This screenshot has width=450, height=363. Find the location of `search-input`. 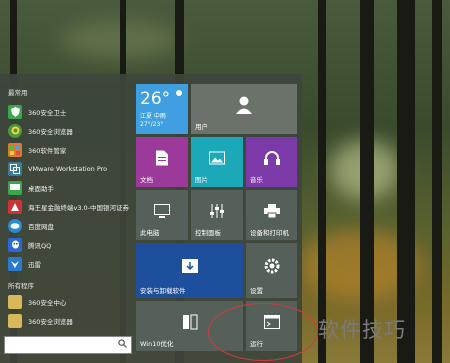

search-input is located at coordinates (68, 345).